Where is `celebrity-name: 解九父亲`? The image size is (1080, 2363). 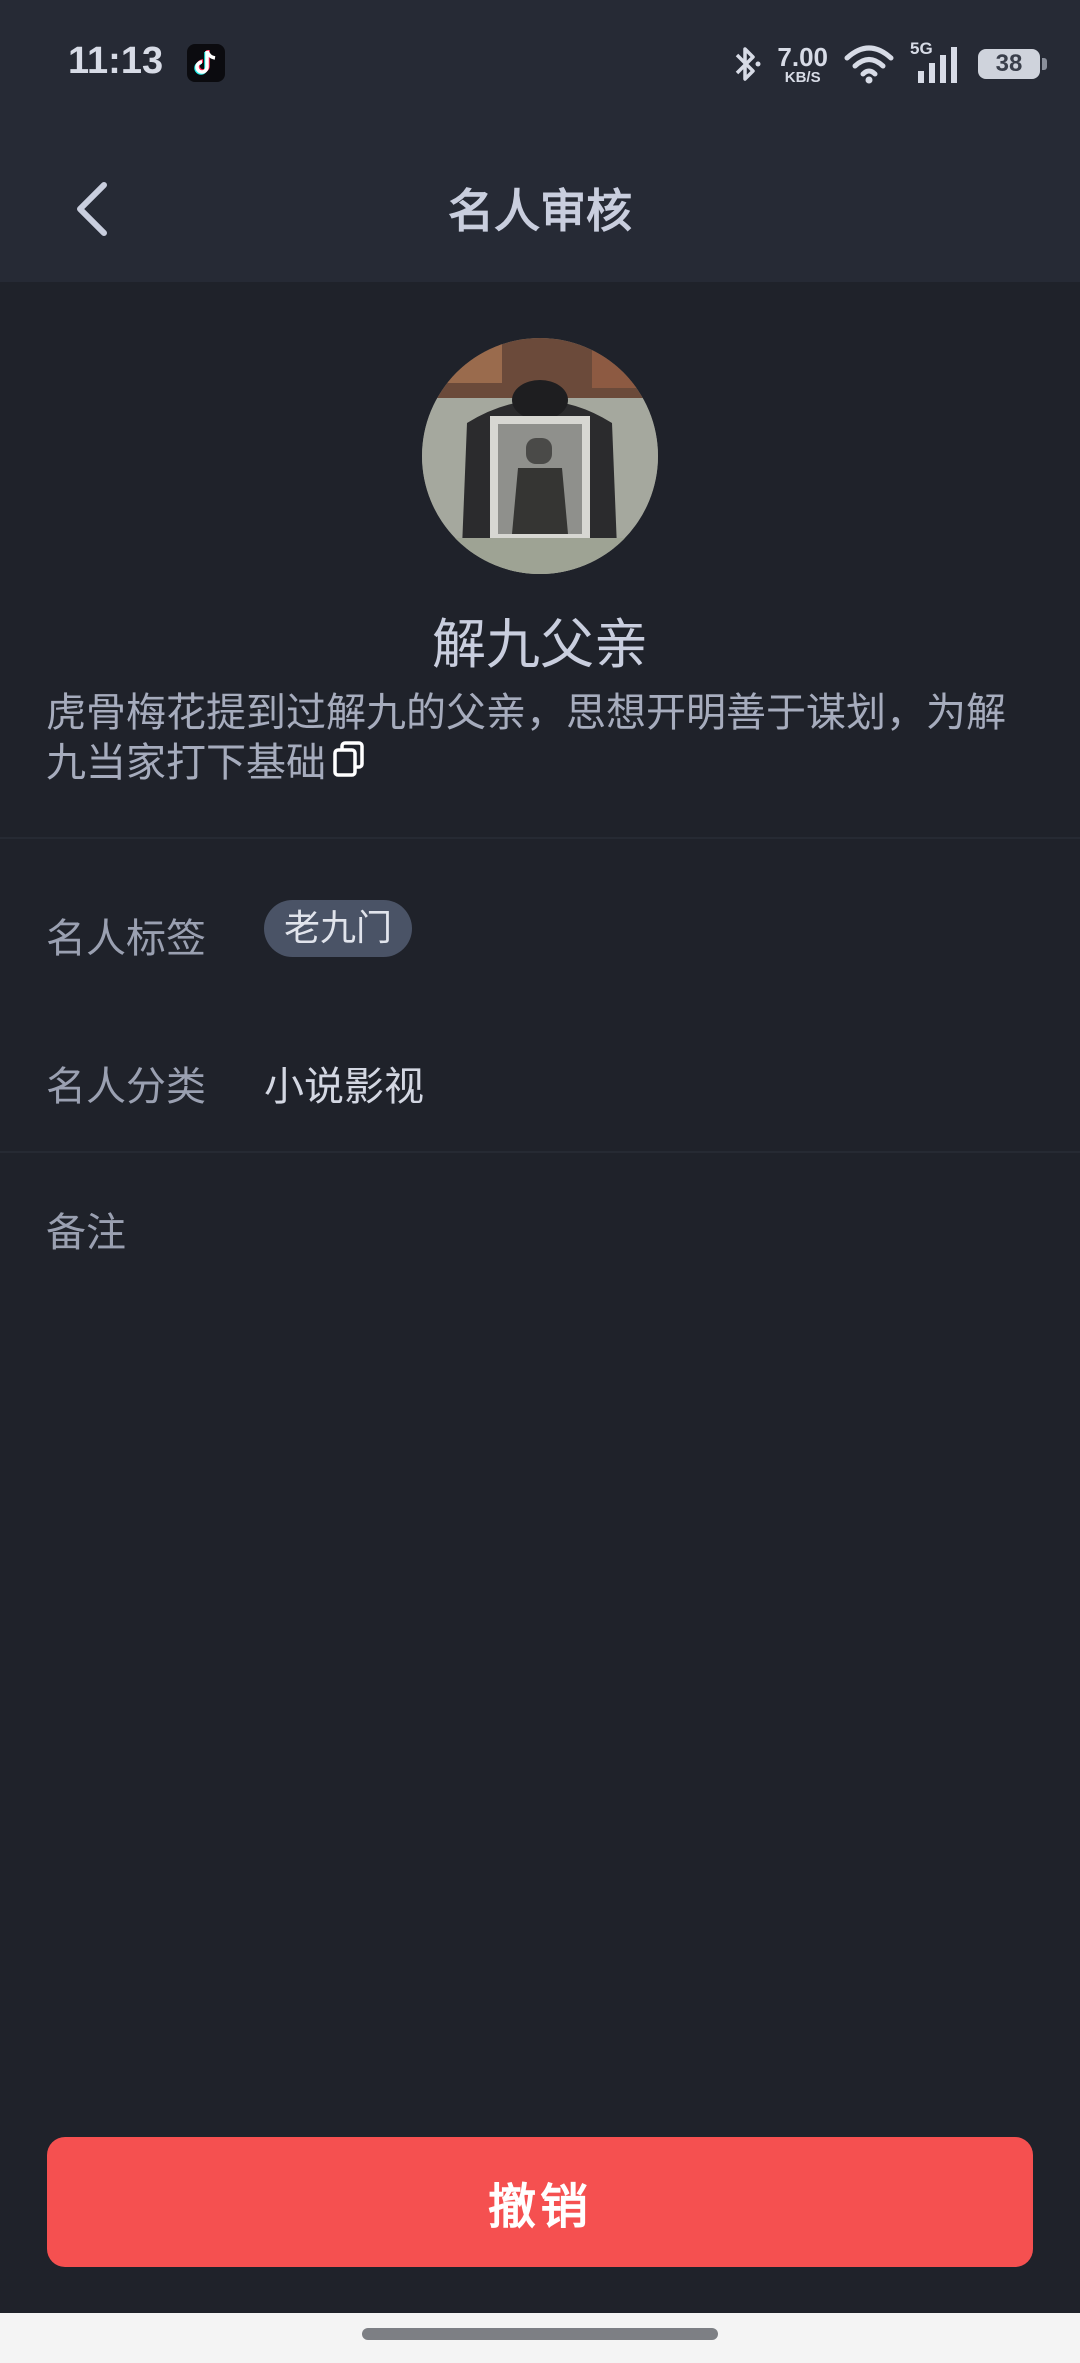
celebrity-name: 解九父亲 is located at coordinates (540, 644).